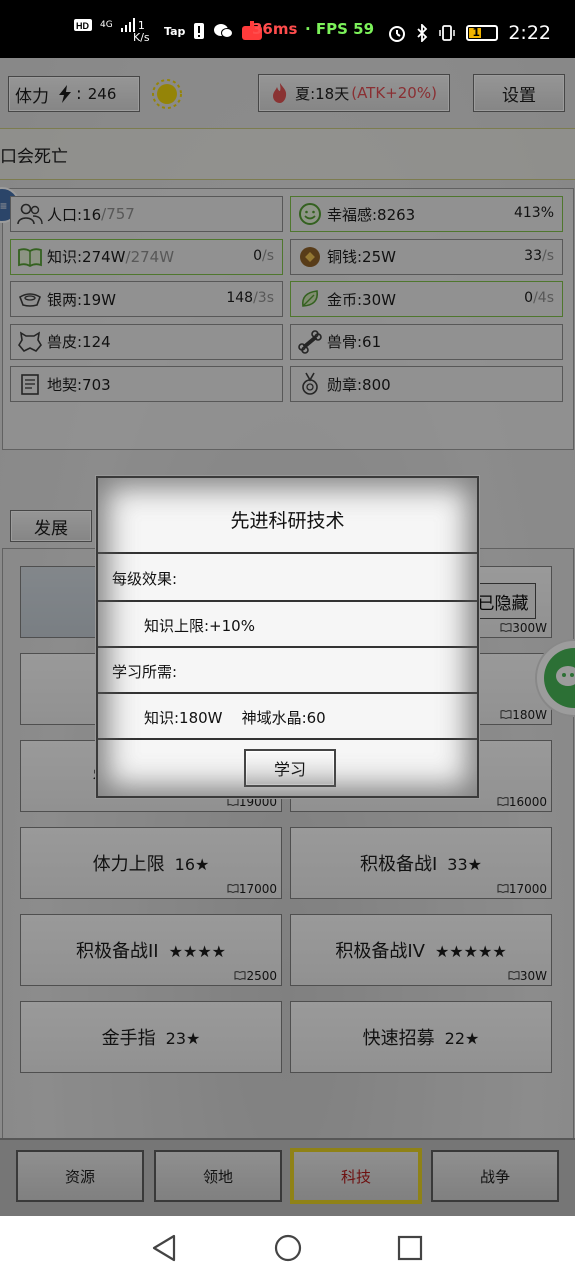 This screenshot has width=575, height=1280. I want to click on requirement-header-row: 学习所需:, so click(287, 669).